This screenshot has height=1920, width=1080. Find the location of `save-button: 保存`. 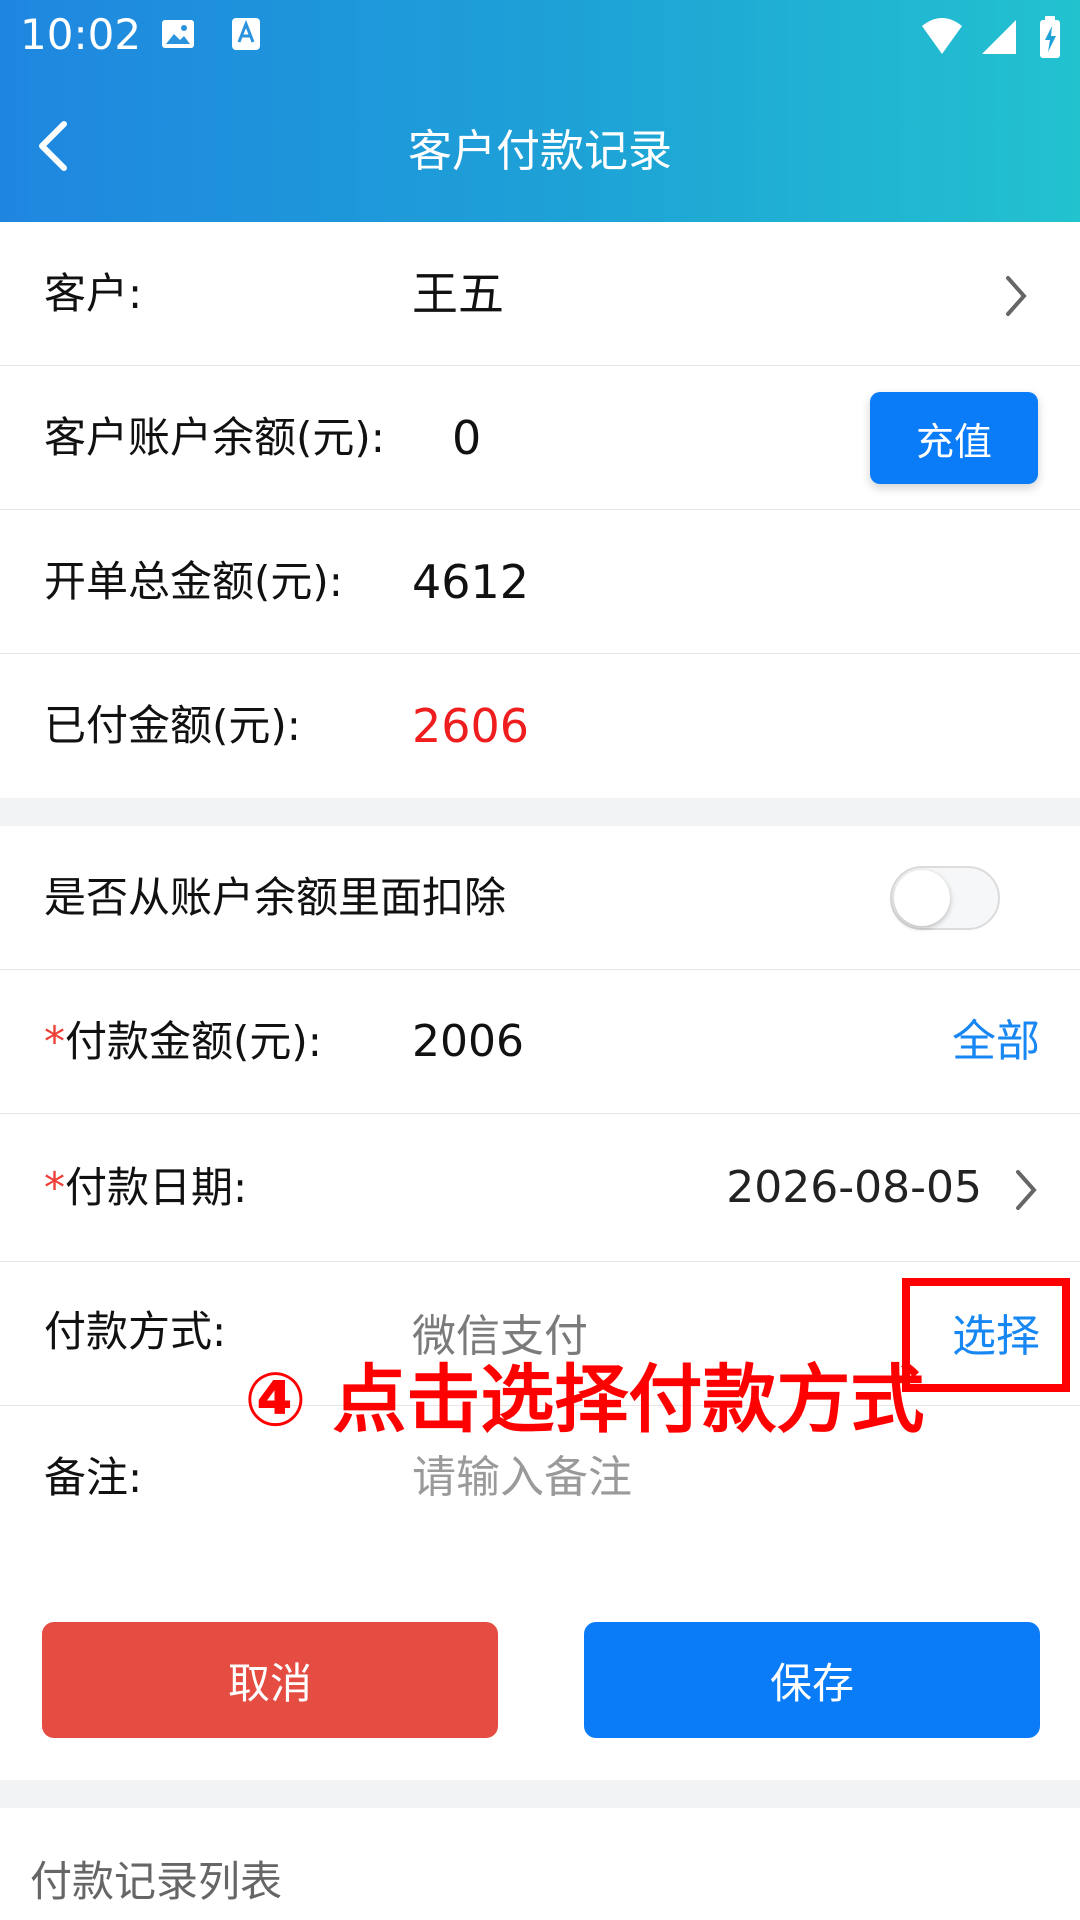

save-button: 保存 is located at coordinates (812, 1680).